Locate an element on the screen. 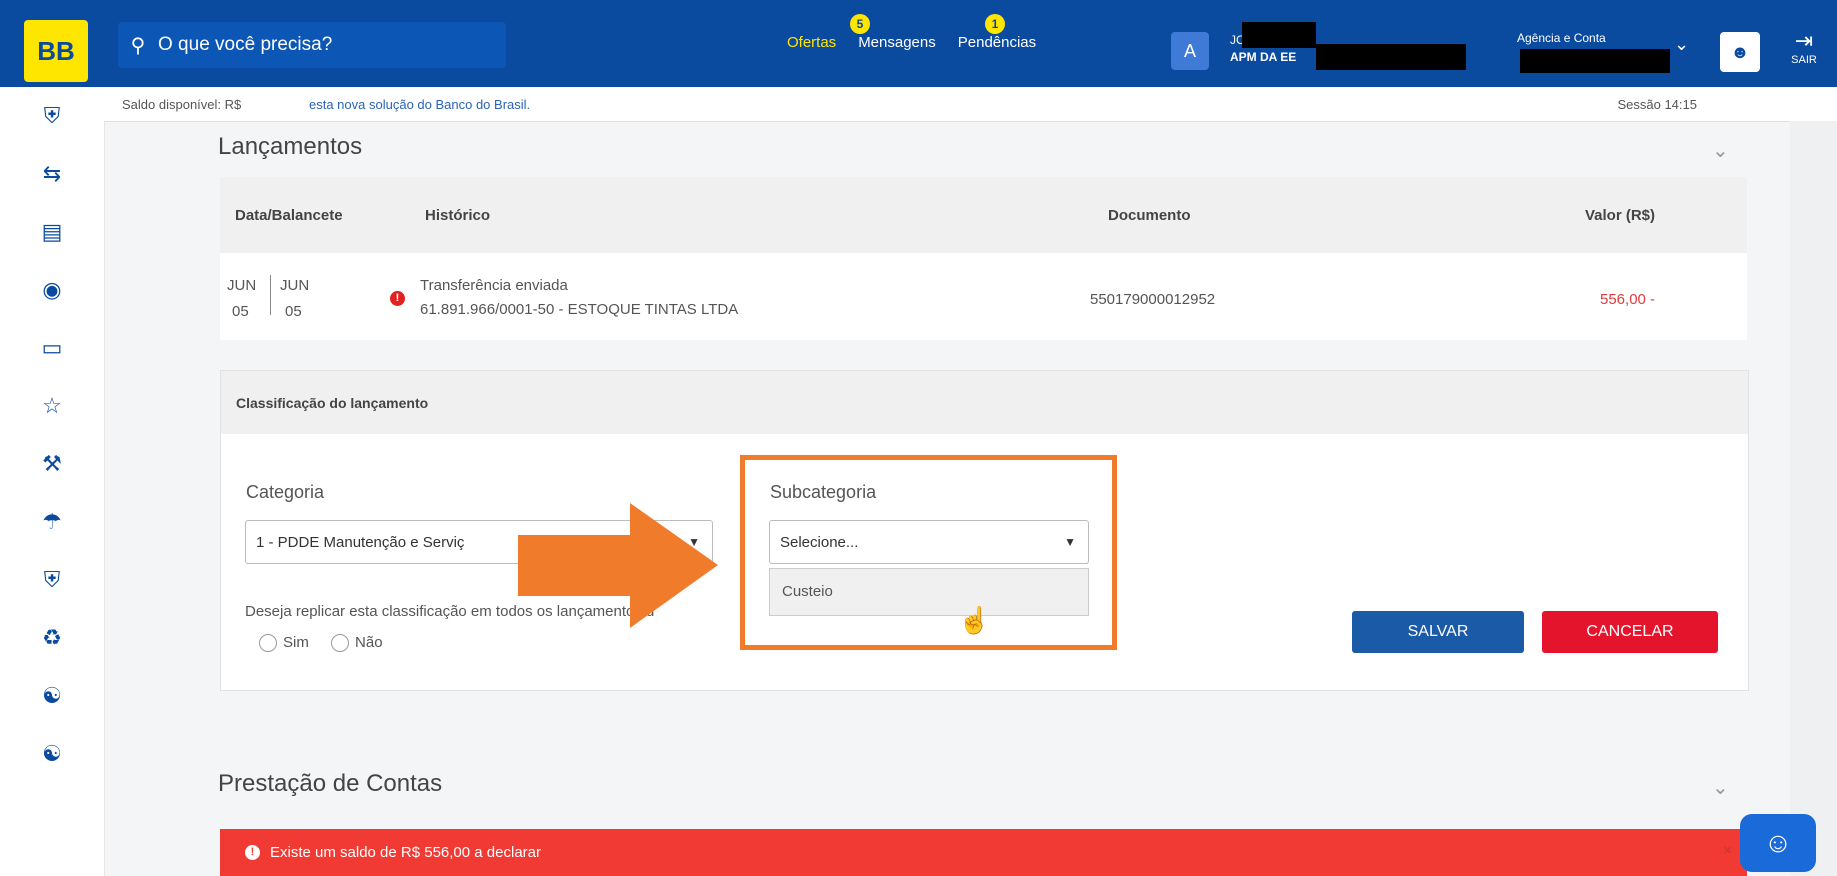 Image resolution: width=1837 pixels, height=876 pixels. redacted-org is located at coordinates (1391, 57).